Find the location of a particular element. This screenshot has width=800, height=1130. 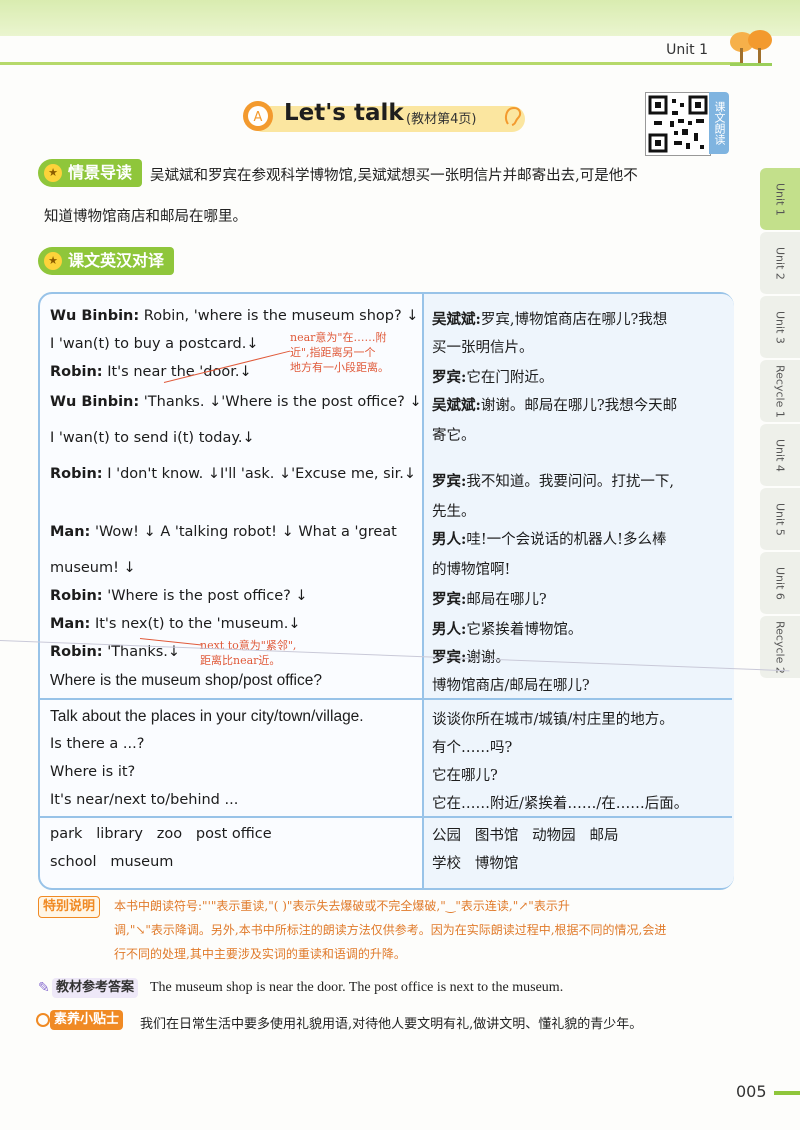

dialogue-row-en: Robin: 'Where is the post office? ↓ is located at coordinates (179, 596).